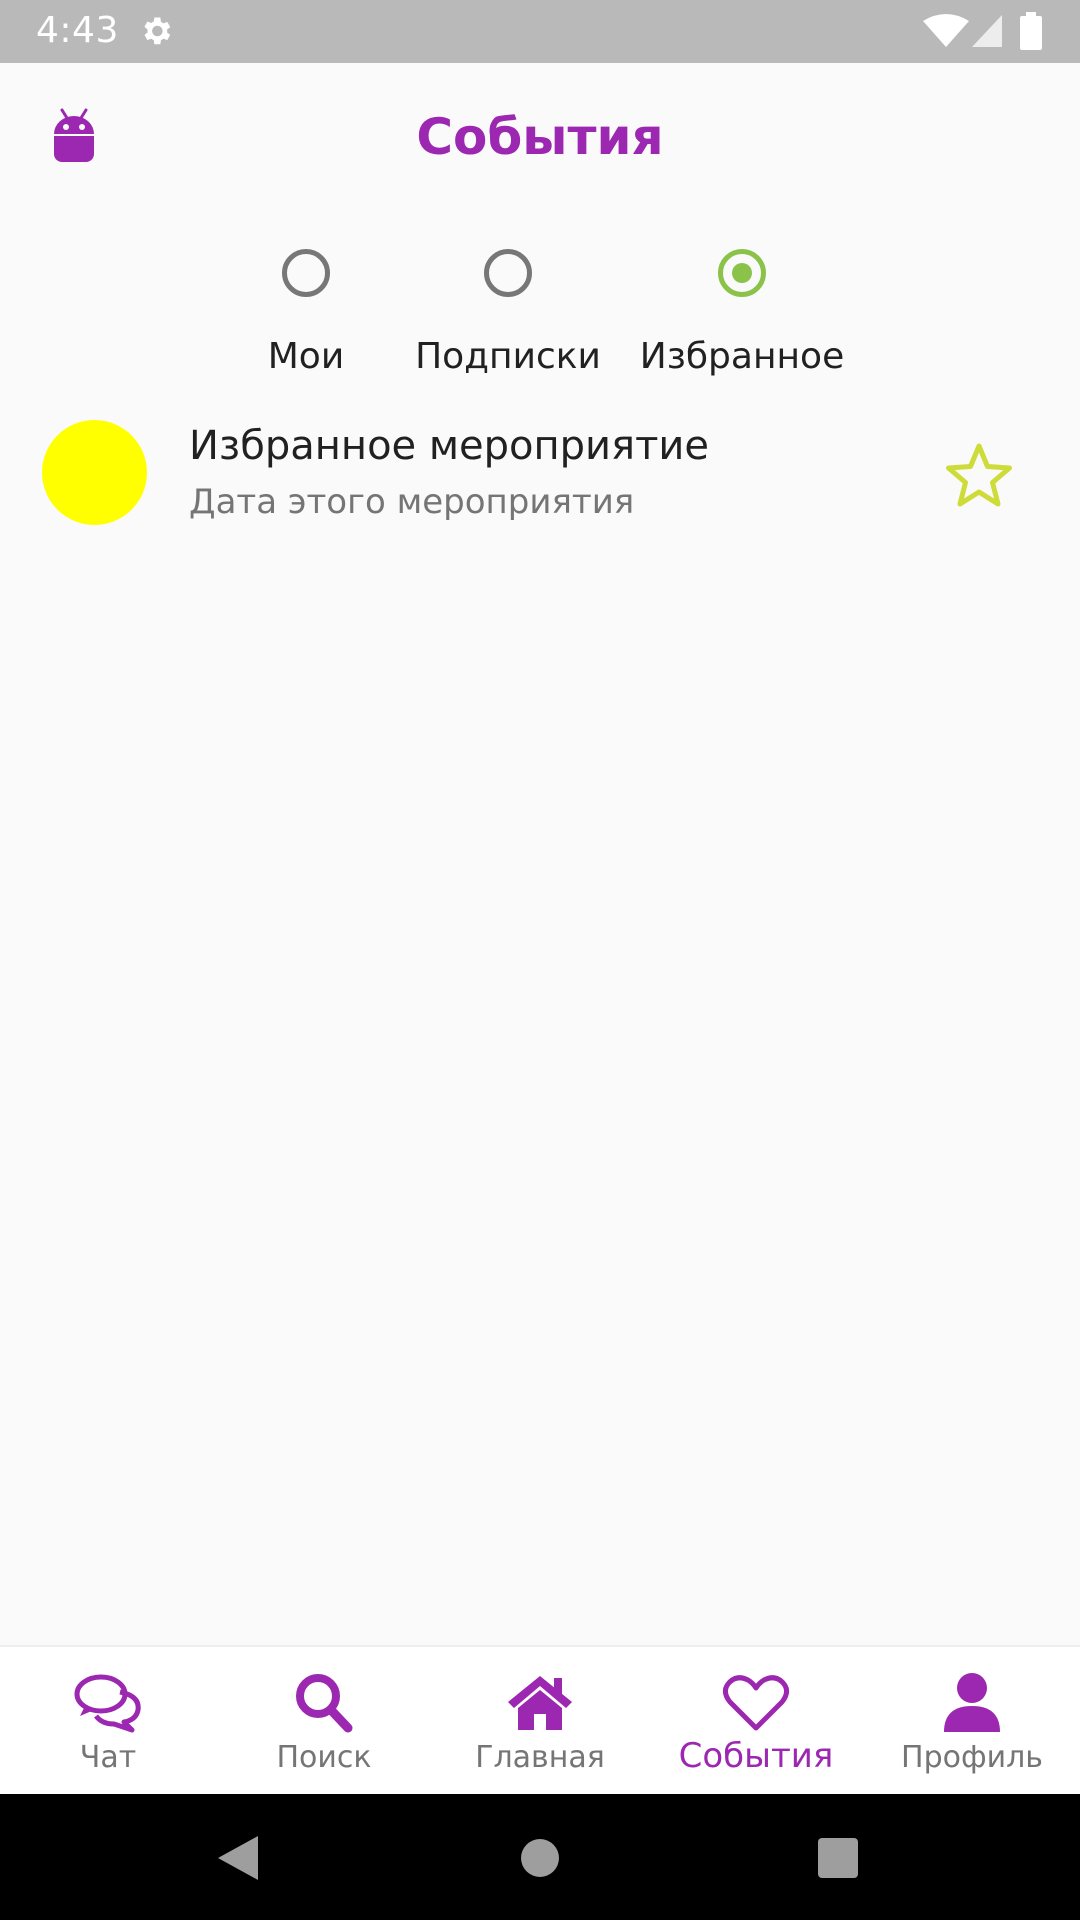  Describe the element at coordinates (972, 1757) in the screenshot. I see `nav-label-profile: Профиль` at that location.